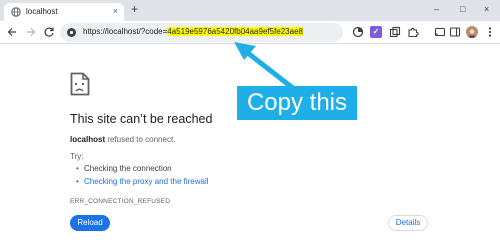 Image resolution: width=500 pixels, height=244 pixels. What do you see at coordinates (141, 119) in the screenshot?
I see `error-title: This site can’t be reached` at bounding box center [141, 119].